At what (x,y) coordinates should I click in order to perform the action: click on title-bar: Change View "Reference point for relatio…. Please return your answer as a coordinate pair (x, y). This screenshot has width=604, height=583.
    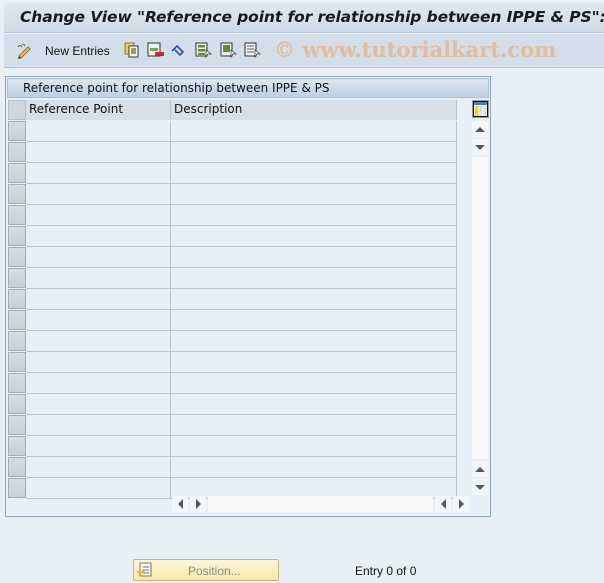
    Looking at the image, I should click on (304, 18).